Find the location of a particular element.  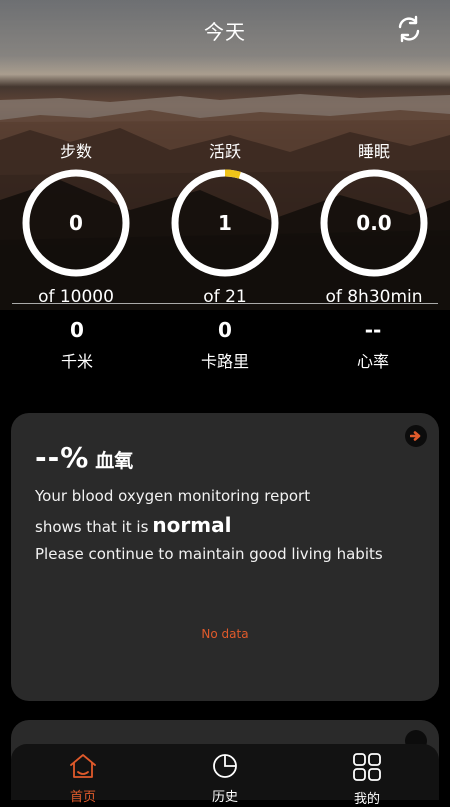

sleep-stat: 睡眠 0.0 of 8h30min is located at coordinates (374, 222).